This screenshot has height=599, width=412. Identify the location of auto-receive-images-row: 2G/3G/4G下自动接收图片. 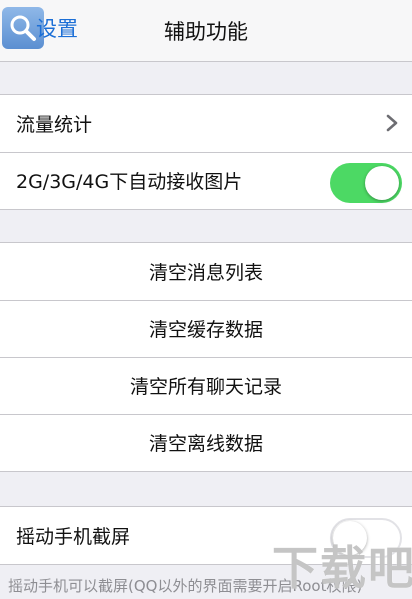
(206, 180).